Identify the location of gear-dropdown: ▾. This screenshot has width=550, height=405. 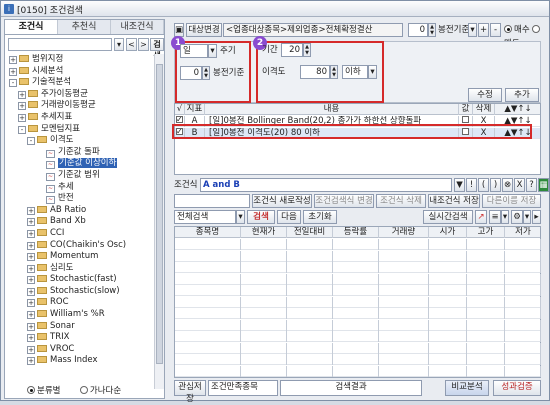
(527, 217).